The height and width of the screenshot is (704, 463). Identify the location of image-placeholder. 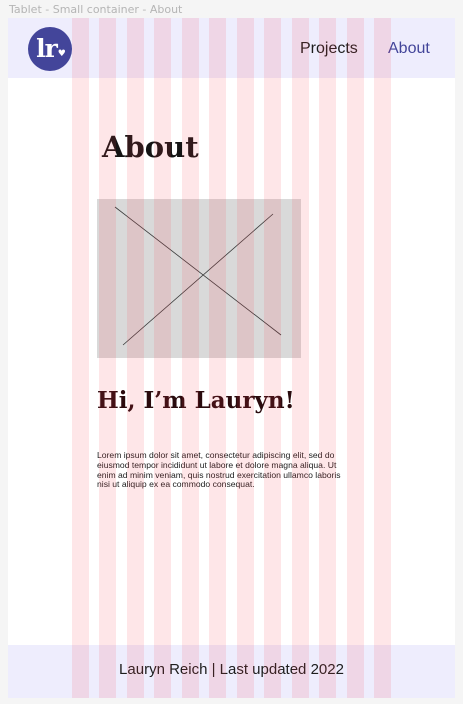
(199, 278).